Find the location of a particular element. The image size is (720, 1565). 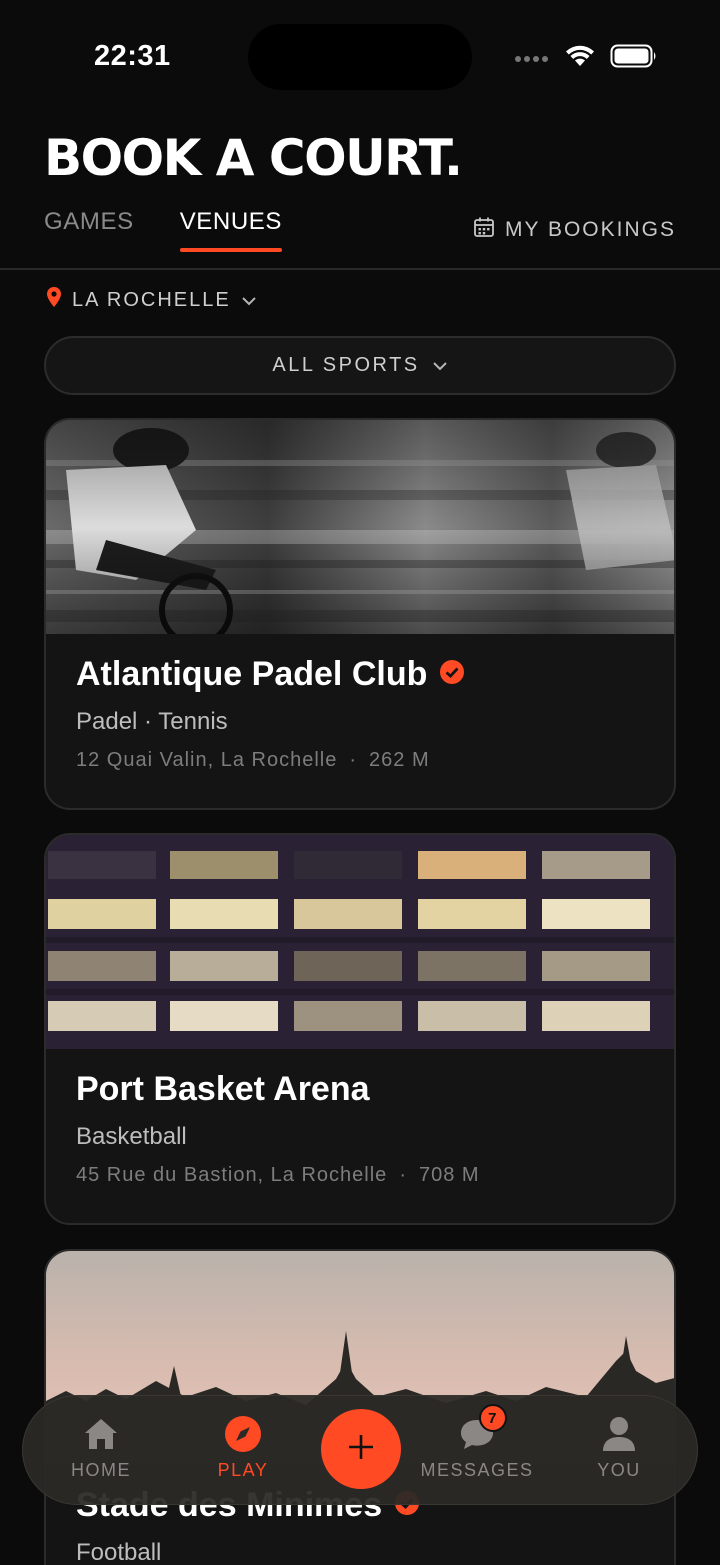

venue-name-row: Atlantique Padel Club is located at coordinates (360, 674).